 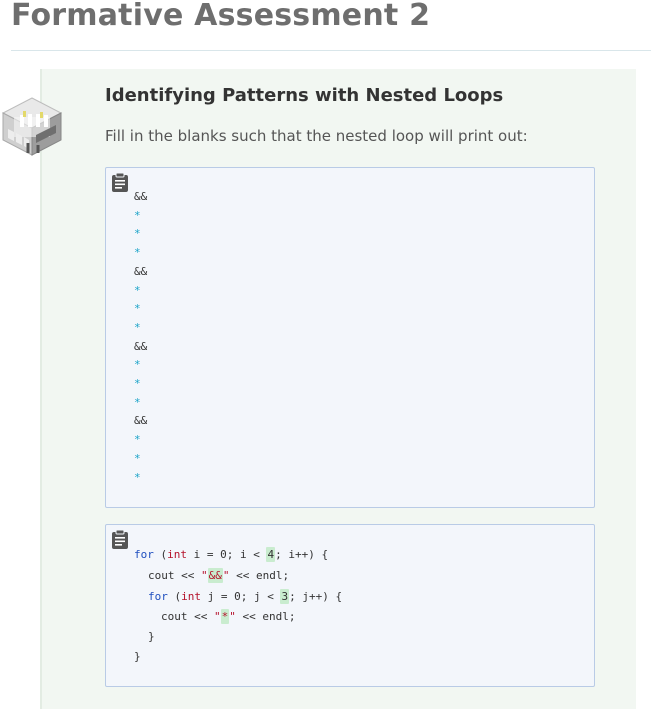 I want to click on code-text: ; i++) {, so click(x=302, y=554).